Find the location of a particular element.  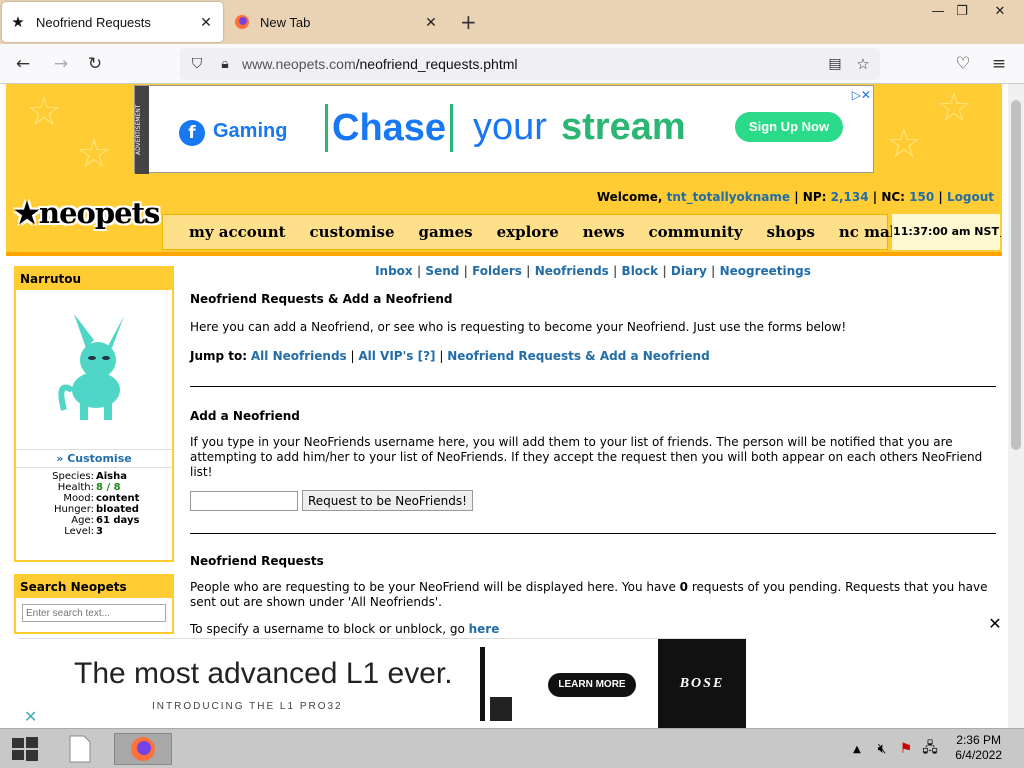

adchoices-icon: ✕ is located at coordinates (30, 716).